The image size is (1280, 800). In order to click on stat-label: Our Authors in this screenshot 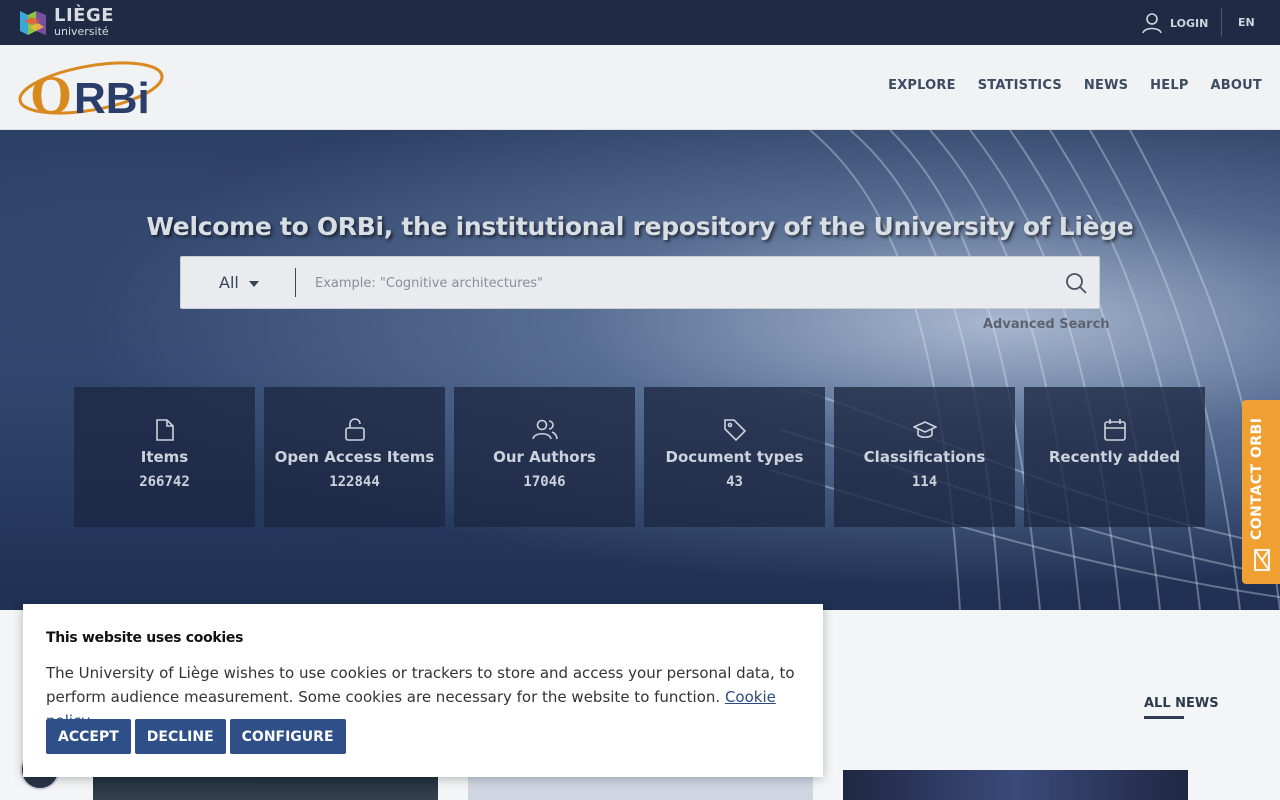, I will do `click(544, 457)`.